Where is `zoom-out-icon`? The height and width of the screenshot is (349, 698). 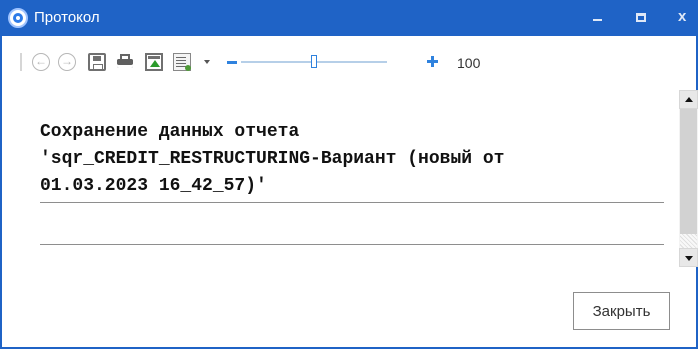 zoom-out-icon is located at coordinates (232, 62).